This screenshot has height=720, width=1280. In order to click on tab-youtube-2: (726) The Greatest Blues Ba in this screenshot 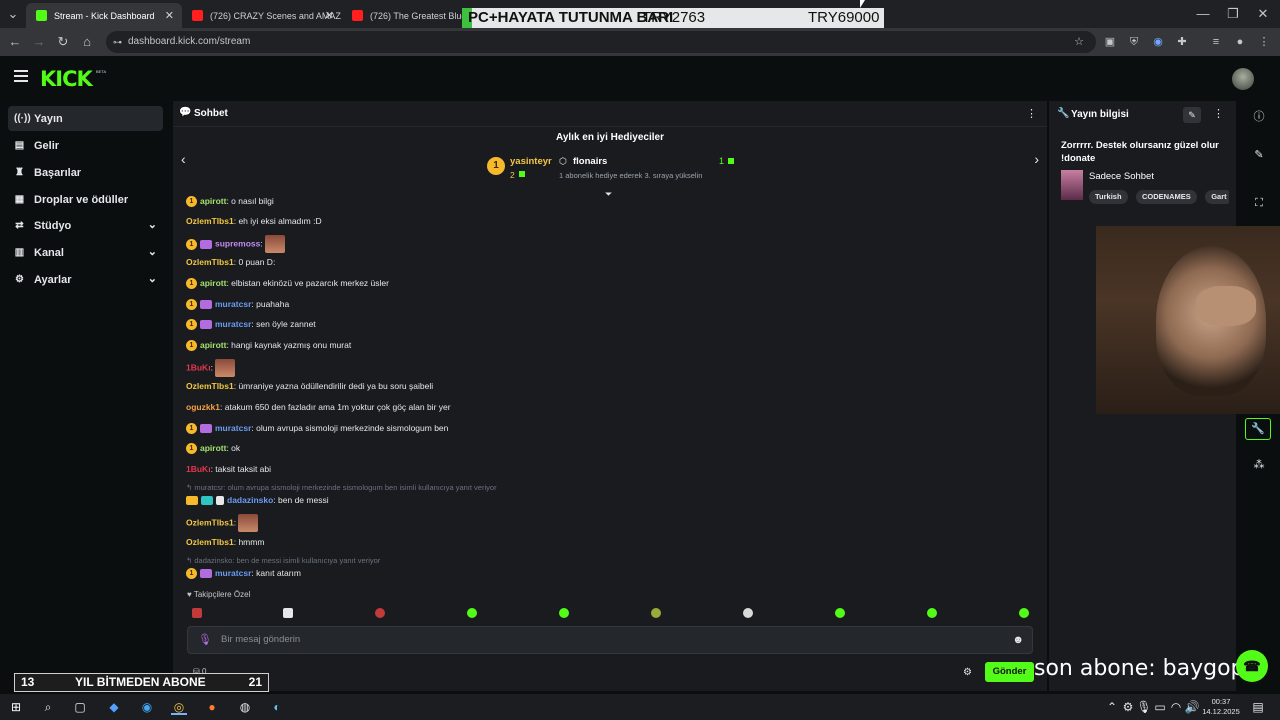, I will do `click(402, 15)`.